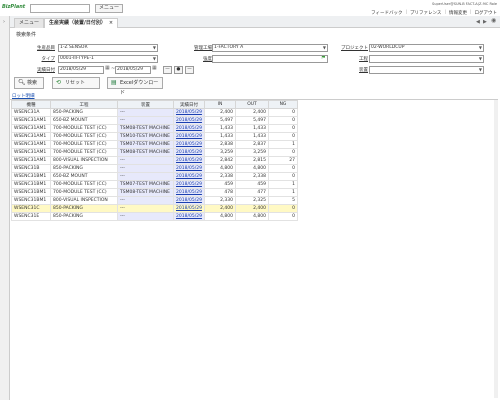  Describe the element at coordinates (60, 8) in the screenshot. I see `menu-search-input` at that location.